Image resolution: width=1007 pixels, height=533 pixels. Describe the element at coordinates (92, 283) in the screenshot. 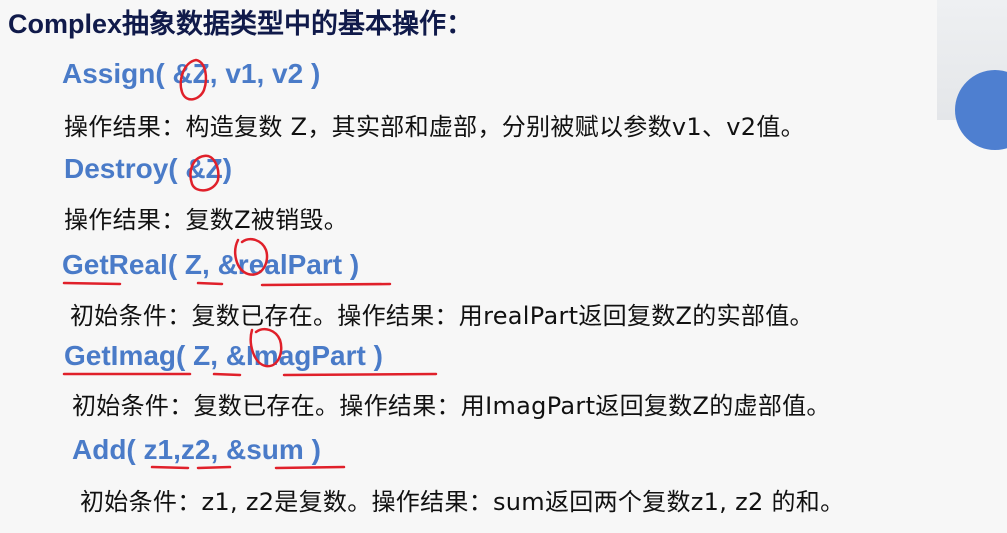

I see `annotation-underline-getreal-name` at that location.